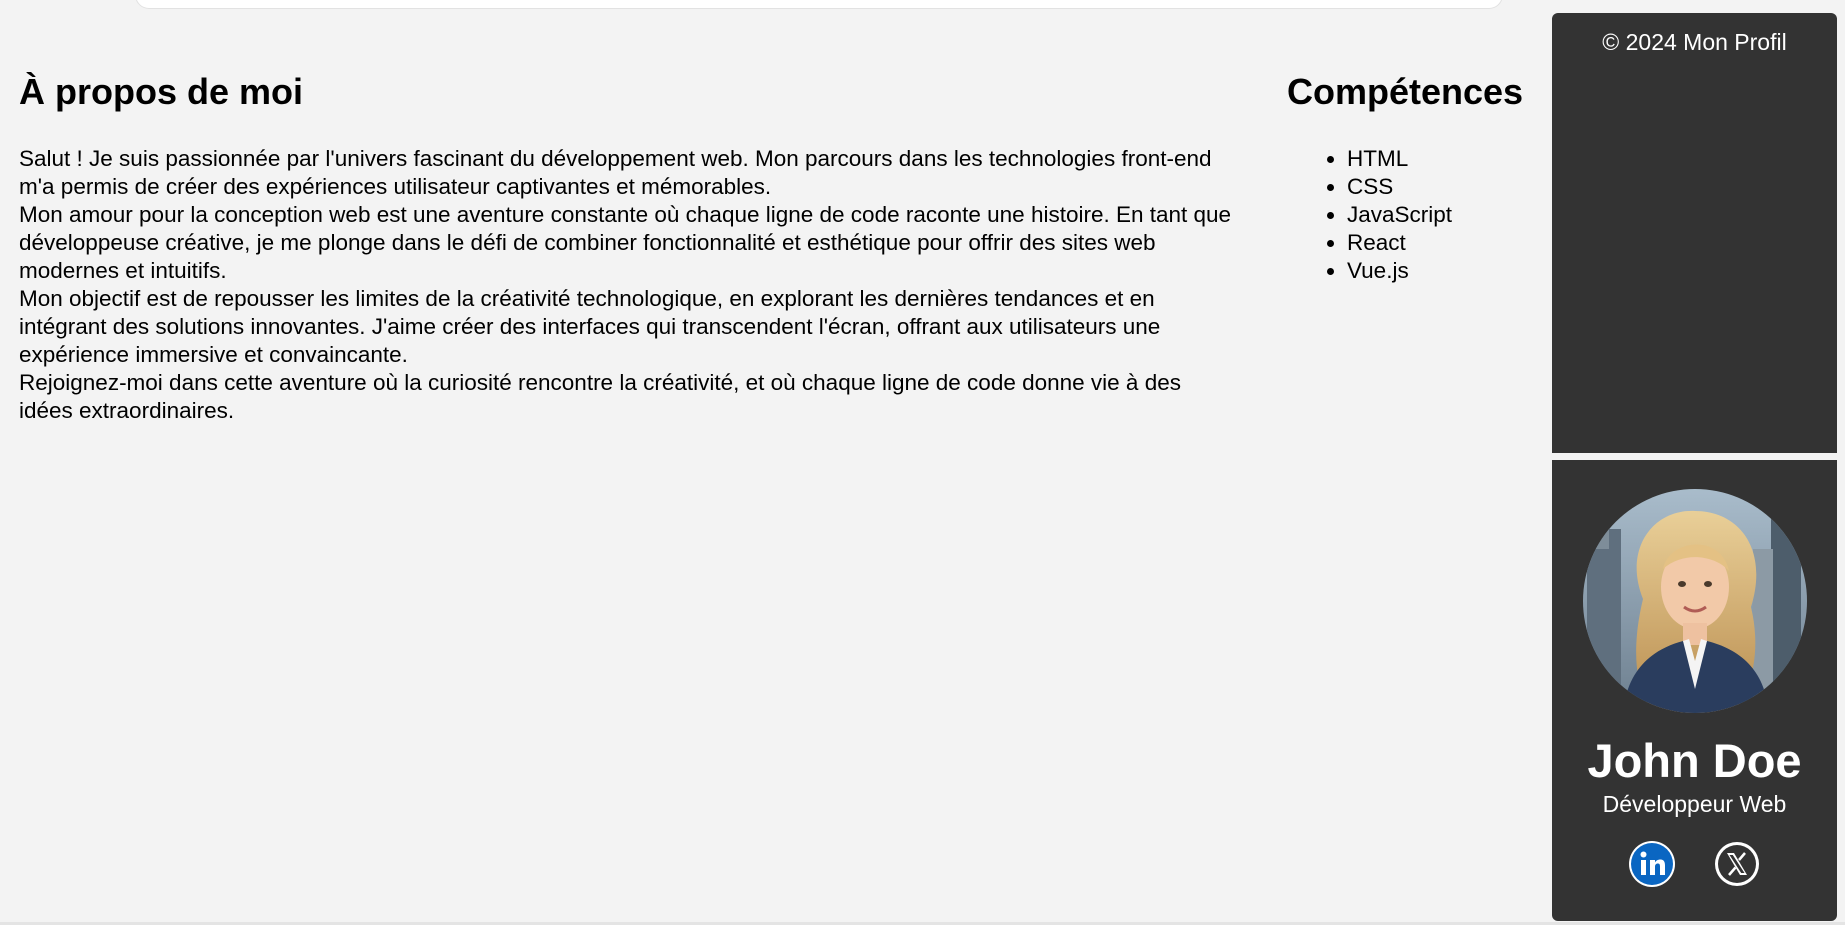 The image size is (1845, 925). What do you see at coordinates (1447, 215) in the screenshot?
I see `skill-item: JavaScript` at bounding box center [1447, 215].